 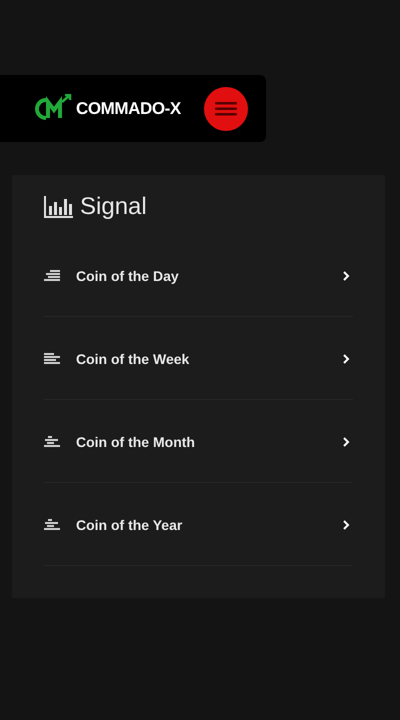 I want to click on item-label: Coin of the Month, so click(x=135, y=442).